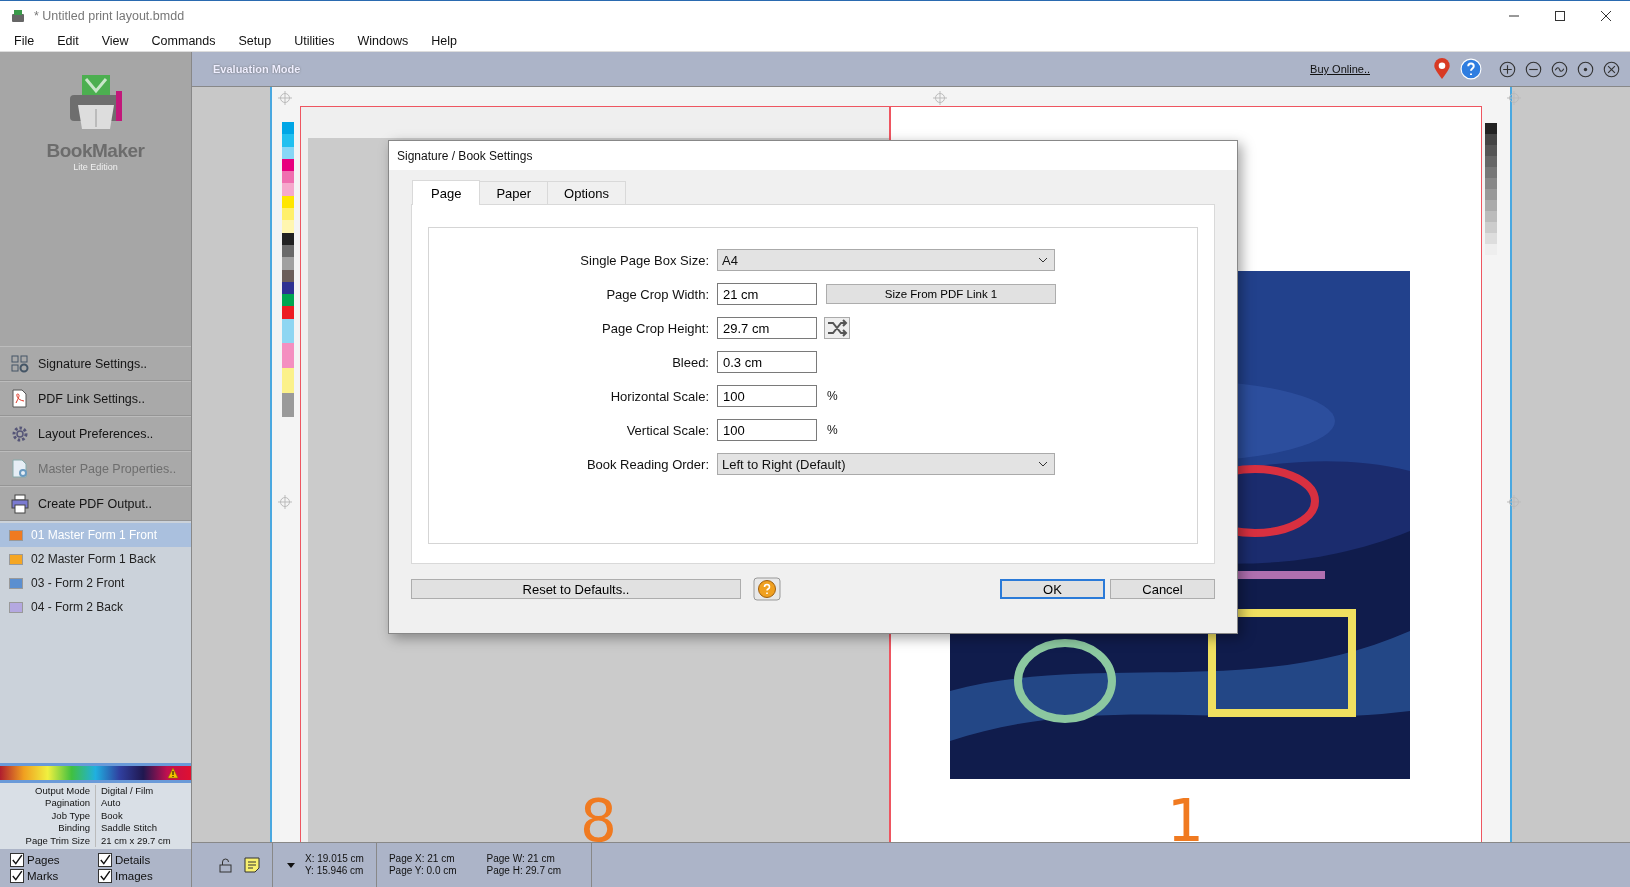  I want to click on zoom-out-icon, so click(1533, 69).